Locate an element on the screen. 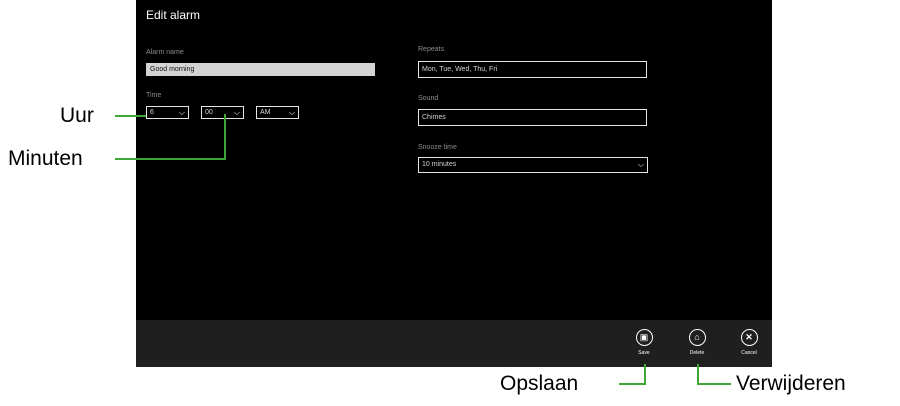 This screenshot has height=406, width=900. minute-select: 00 ⌵ is located at coordinates (222, 112).